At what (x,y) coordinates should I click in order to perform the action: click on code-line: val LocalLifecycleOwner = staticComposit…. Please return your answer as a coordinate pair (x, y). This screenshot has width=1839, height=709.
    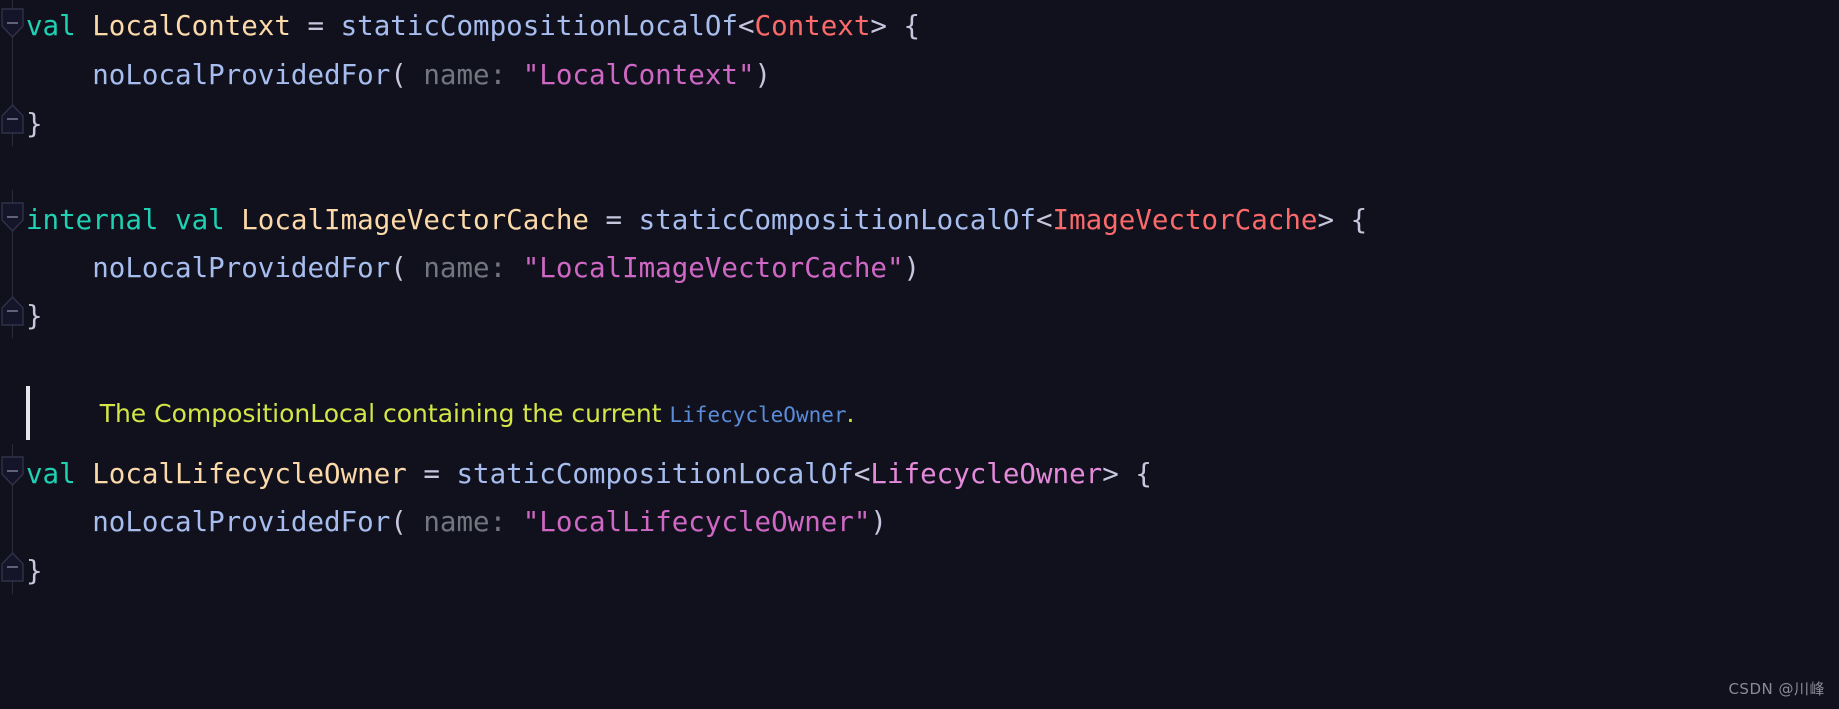
    Looking at the image, I should click on (589, 474).